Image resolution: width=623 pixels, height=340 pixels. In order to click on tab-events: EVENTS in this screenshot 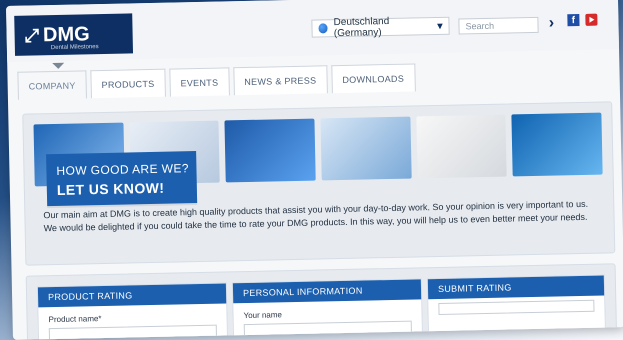, I will do `click(199, 82)`.